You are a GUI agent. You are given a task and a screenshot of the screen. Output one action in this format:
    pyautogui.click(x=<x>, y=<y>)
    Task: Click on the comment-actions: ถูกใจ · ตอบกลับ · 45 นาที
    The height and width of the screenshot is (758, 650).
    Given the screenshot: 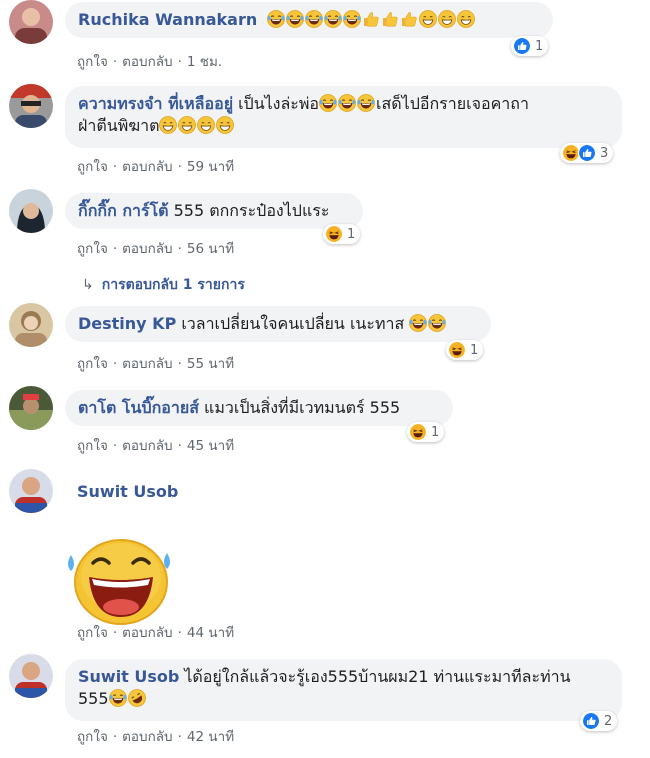 What is the action you would take?
    pyautogui.click(x=156, y=446)
    